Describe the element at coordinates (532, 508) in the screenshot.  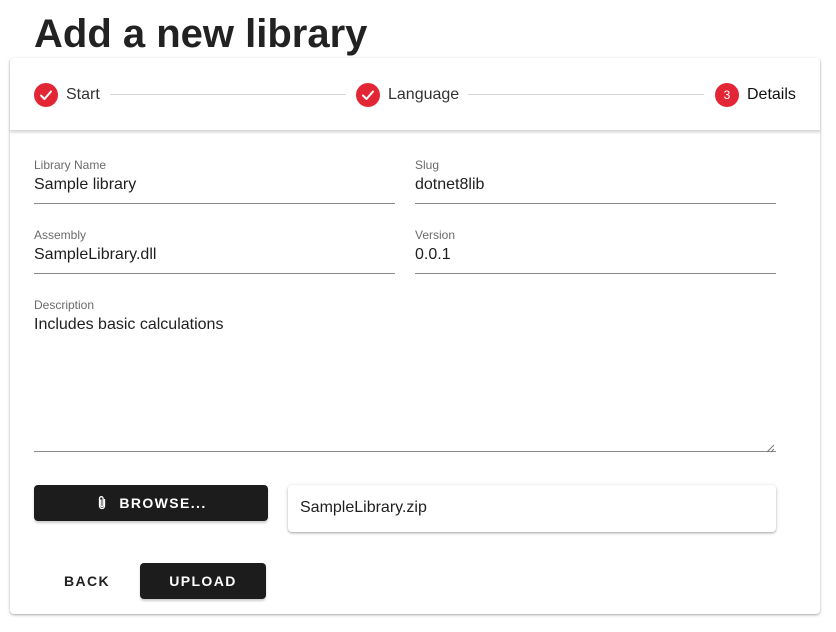
I see `selected-file-box: SampleLibrary.zip` at that location.